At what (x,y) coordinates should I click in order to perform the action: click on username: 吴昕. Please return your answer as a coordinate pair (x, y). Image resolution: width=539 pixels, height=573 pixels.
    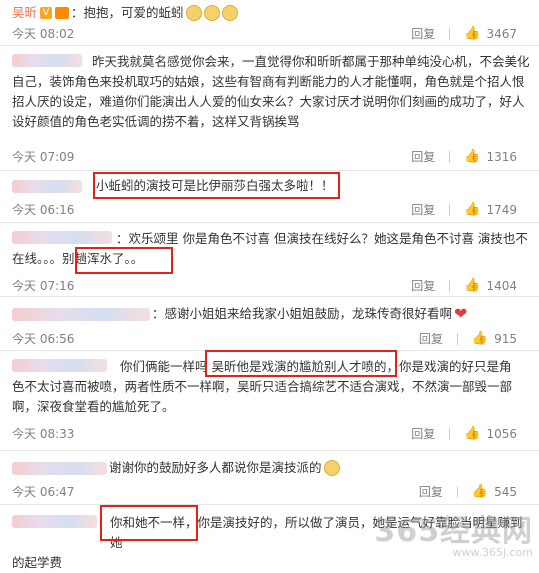
    Looking at the image, I should click on (24, 13).